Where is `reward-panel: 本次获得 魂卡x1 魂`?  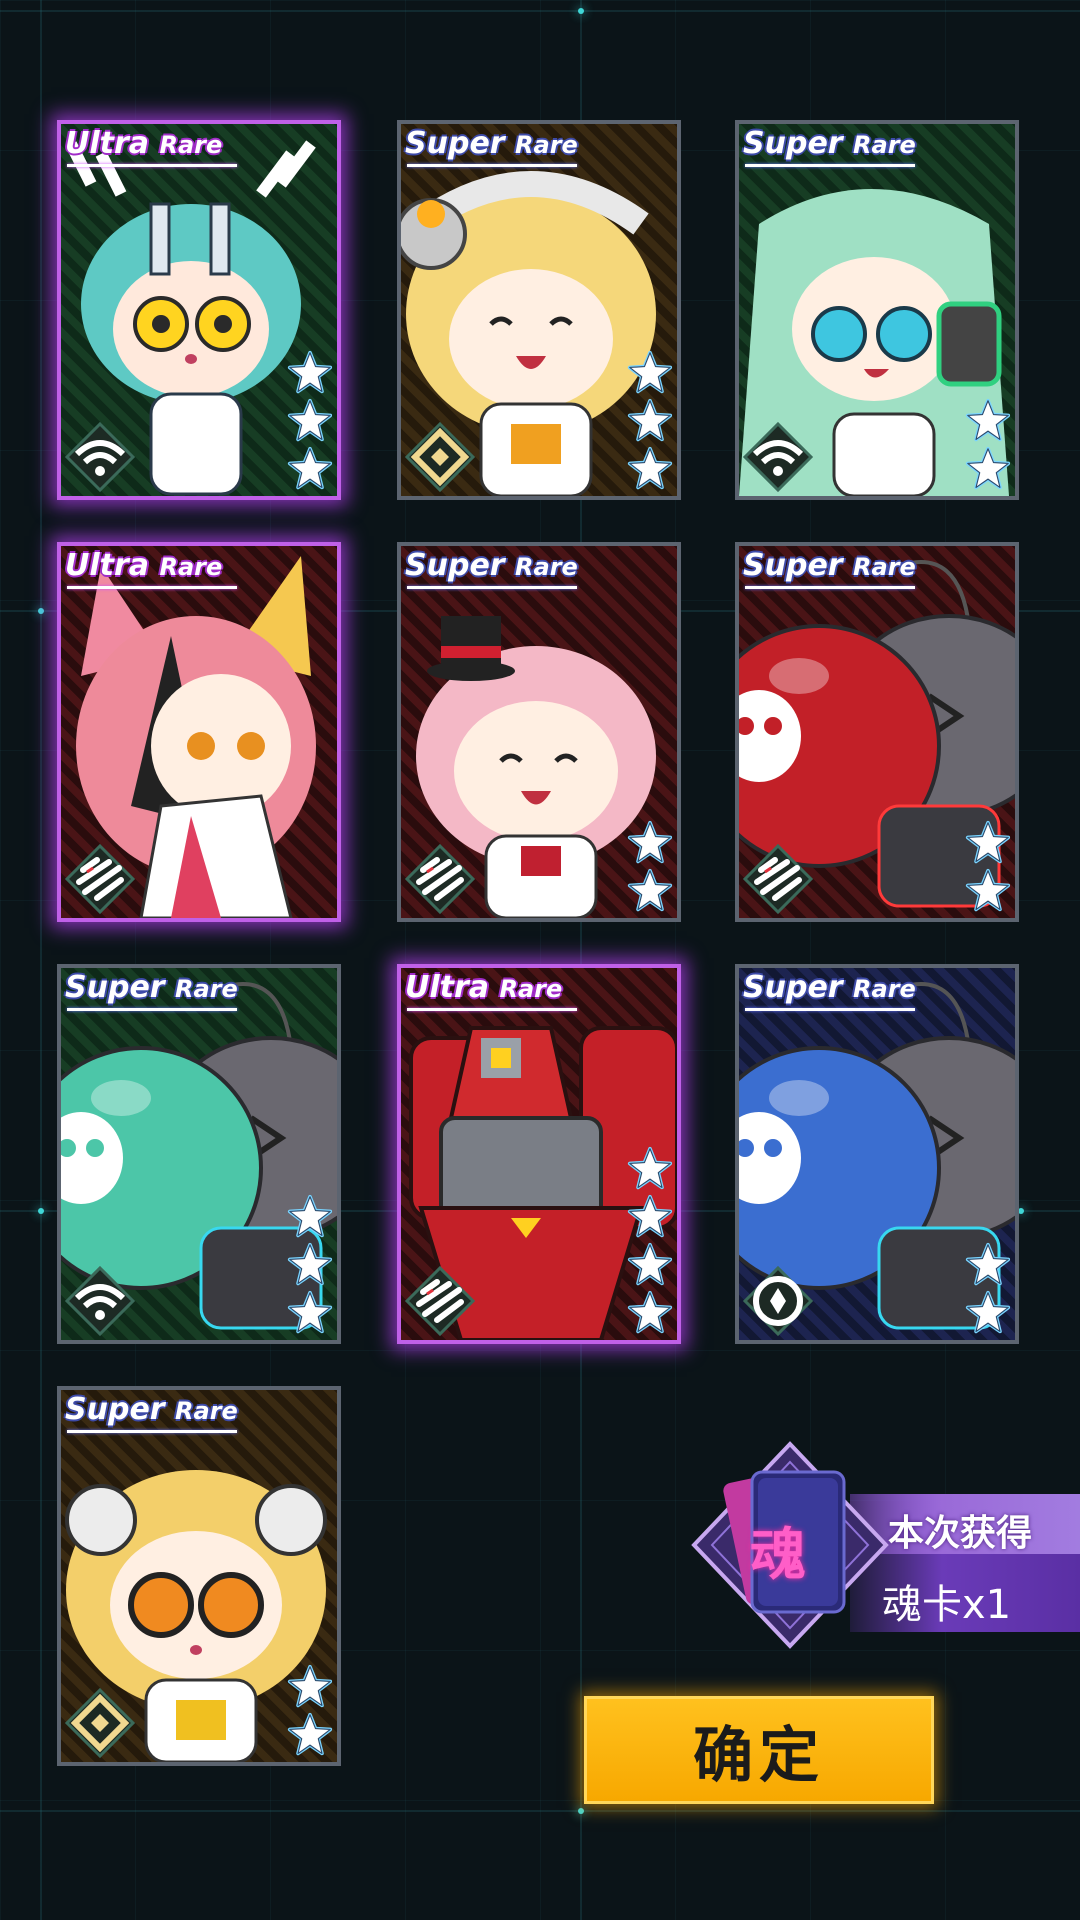 reward-panel: 本次获得 魂卡x1 魂 is located at coordinates (885, 1545).